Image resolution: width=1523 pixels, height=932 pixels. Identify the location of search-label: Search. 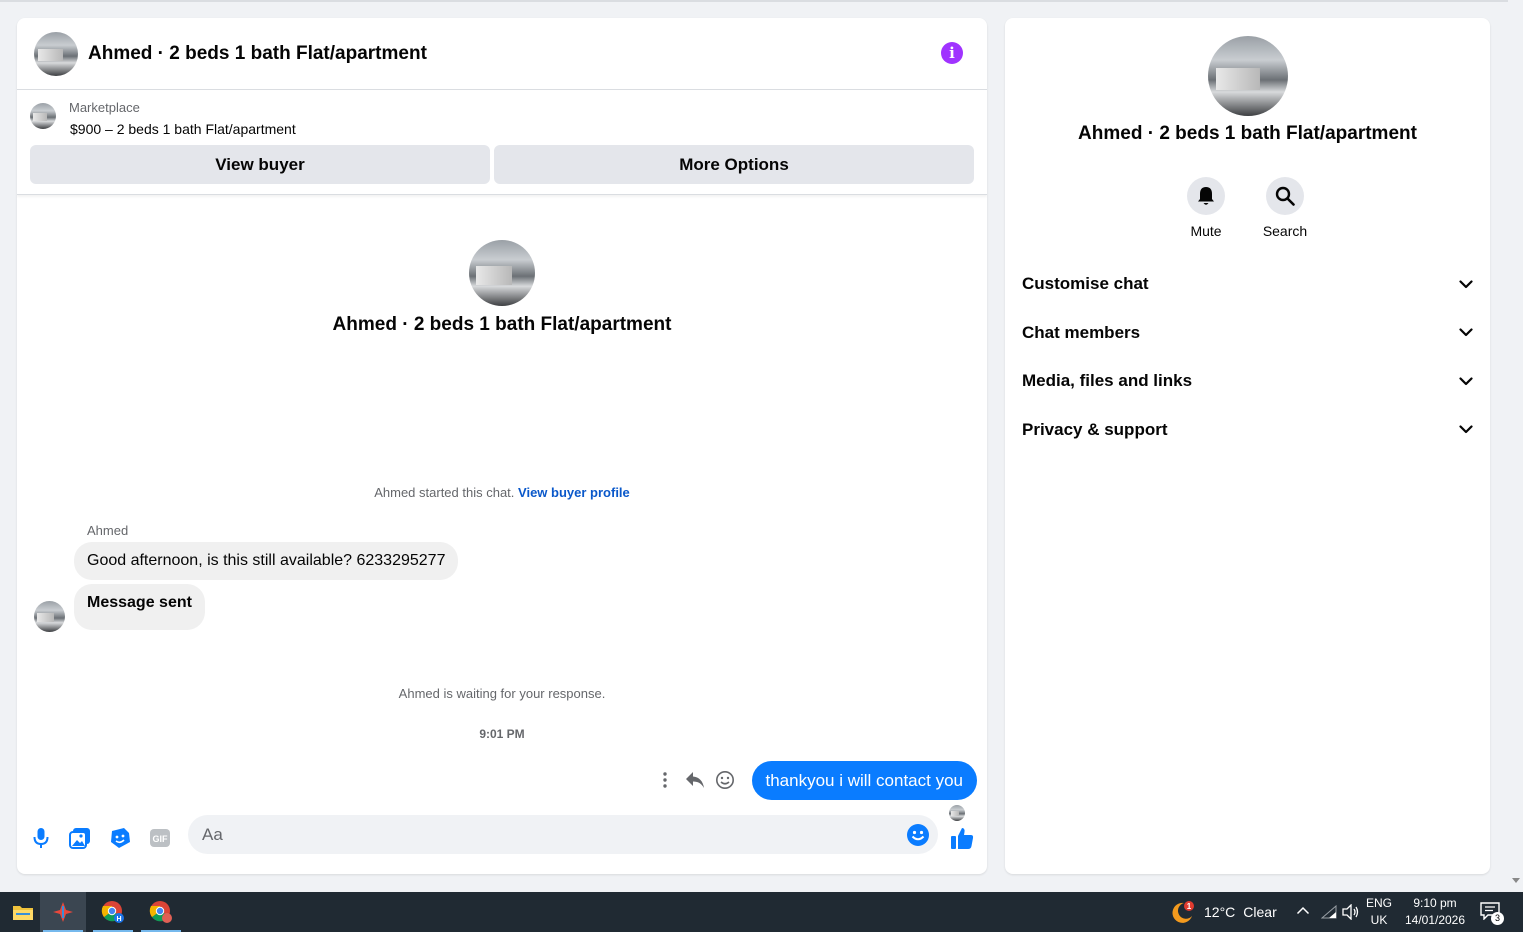
(1285, 231).